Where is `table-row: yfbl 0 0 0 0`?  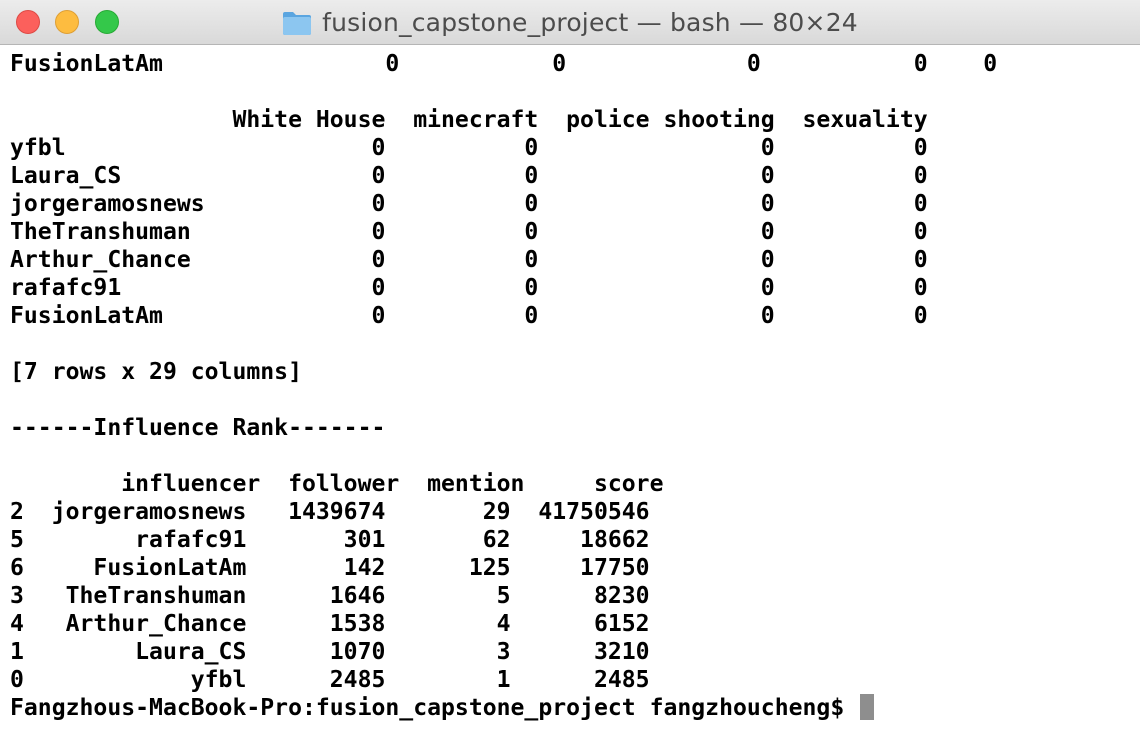
table-row: yfbl 0 0 0 0 is located at coordinates (469, 148).